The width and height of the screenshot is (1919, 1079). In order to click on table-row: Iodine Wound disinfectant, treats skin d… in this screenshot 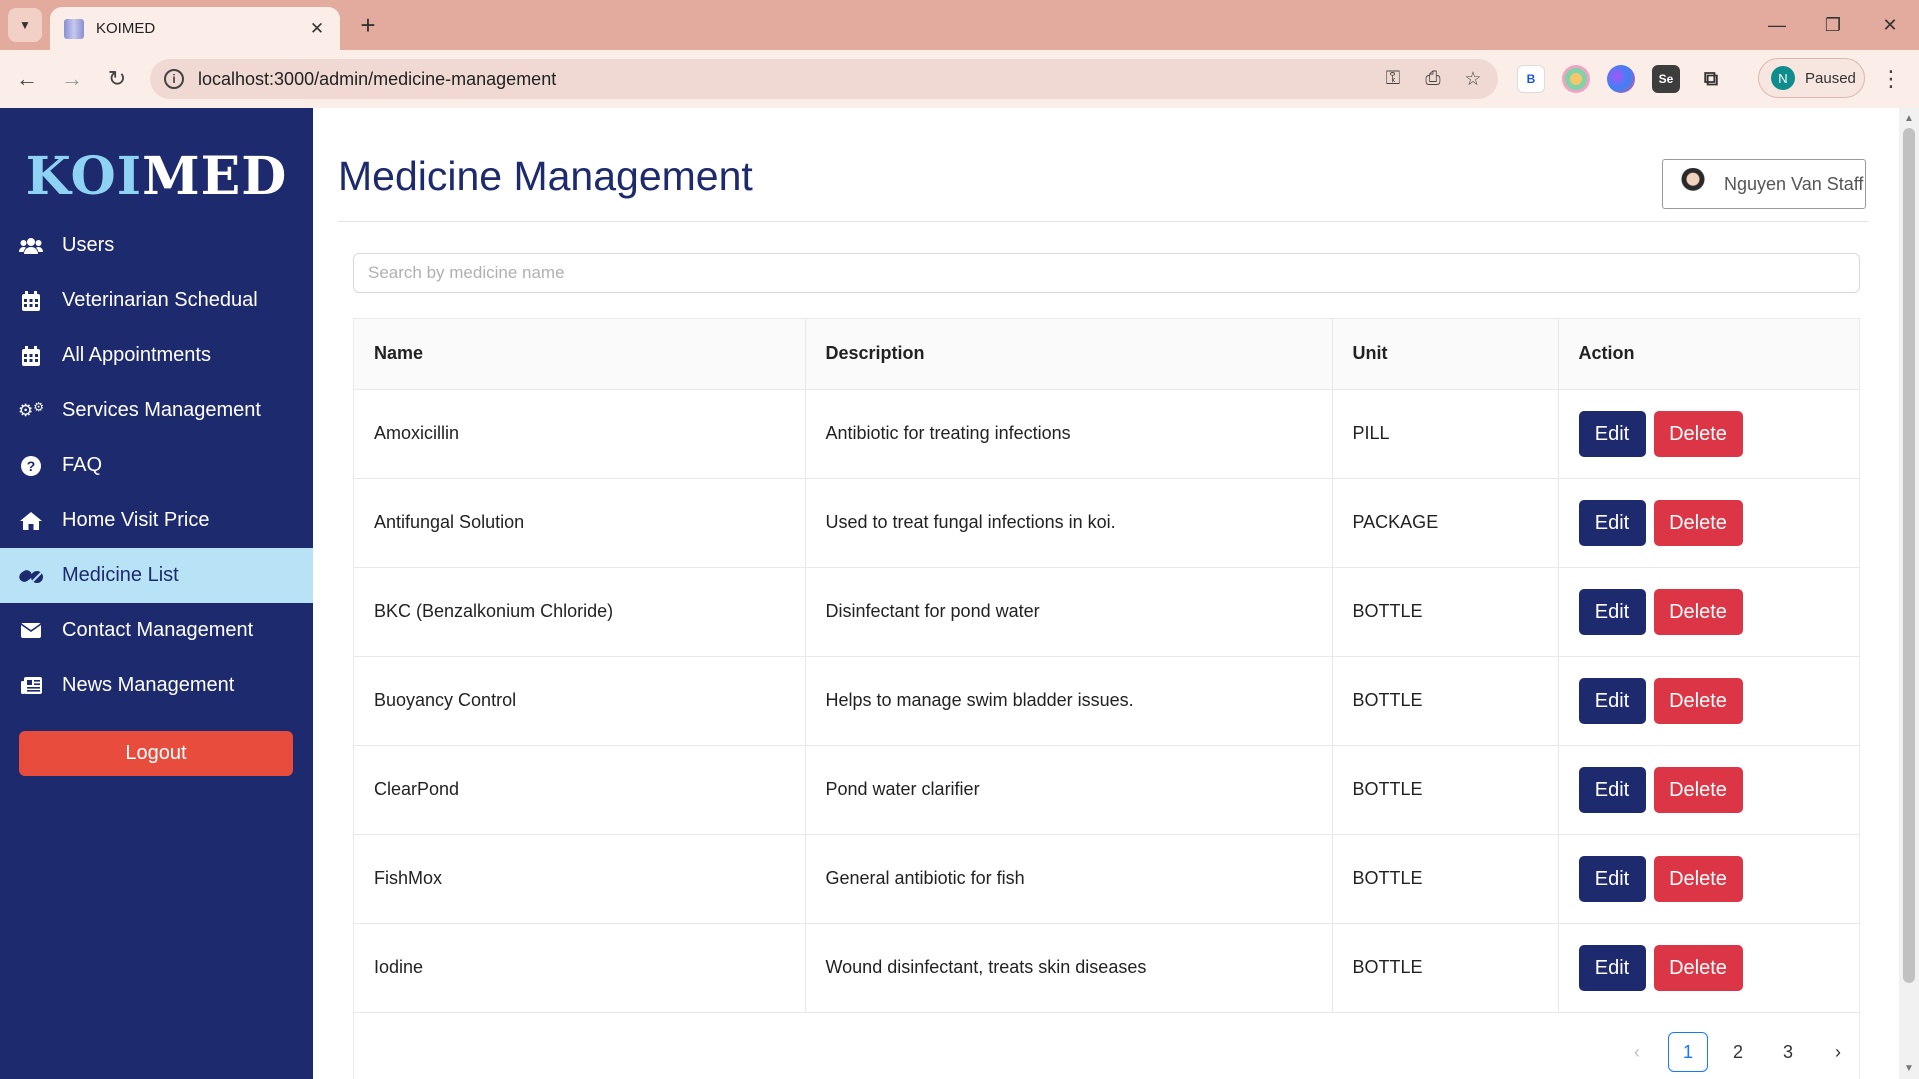, I will do `click(1106, 968)`.